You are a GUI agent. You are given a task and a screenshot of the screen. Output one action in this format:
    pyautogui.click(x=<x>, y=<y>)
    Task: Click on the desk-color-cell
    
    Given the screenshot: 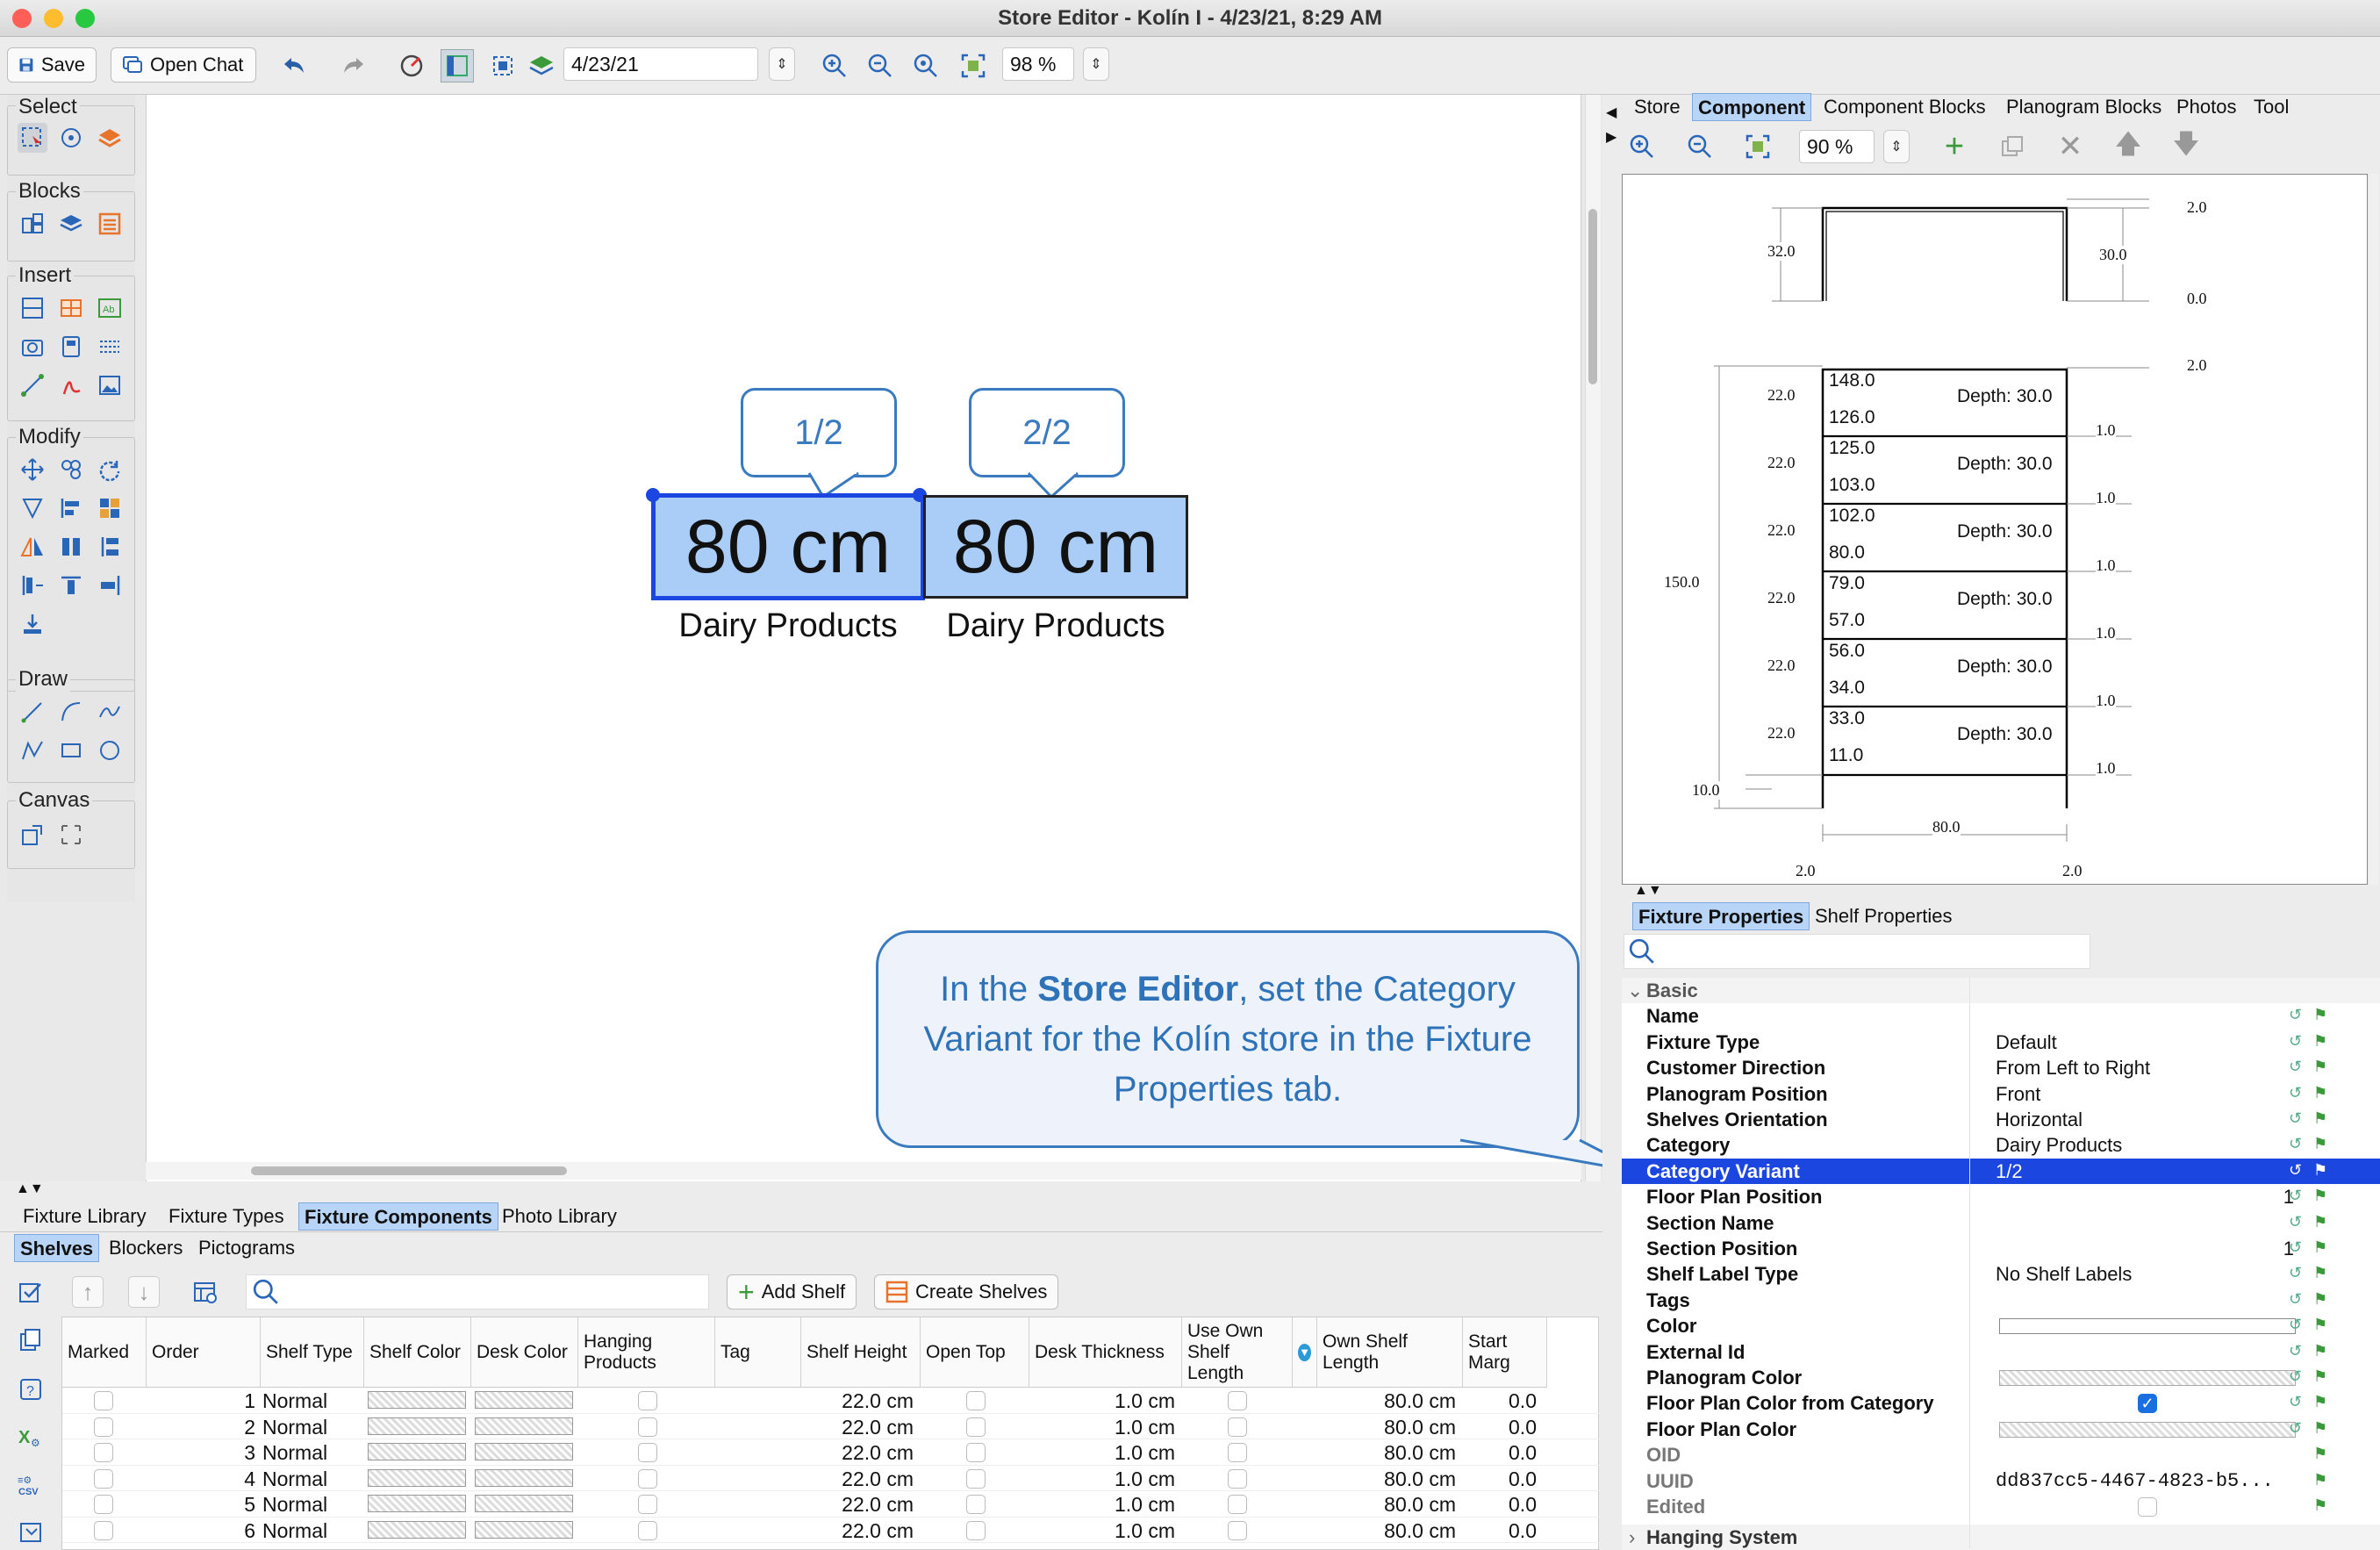 What is the action you would take?
    pyautogui.click(x=524, y=1478)
    